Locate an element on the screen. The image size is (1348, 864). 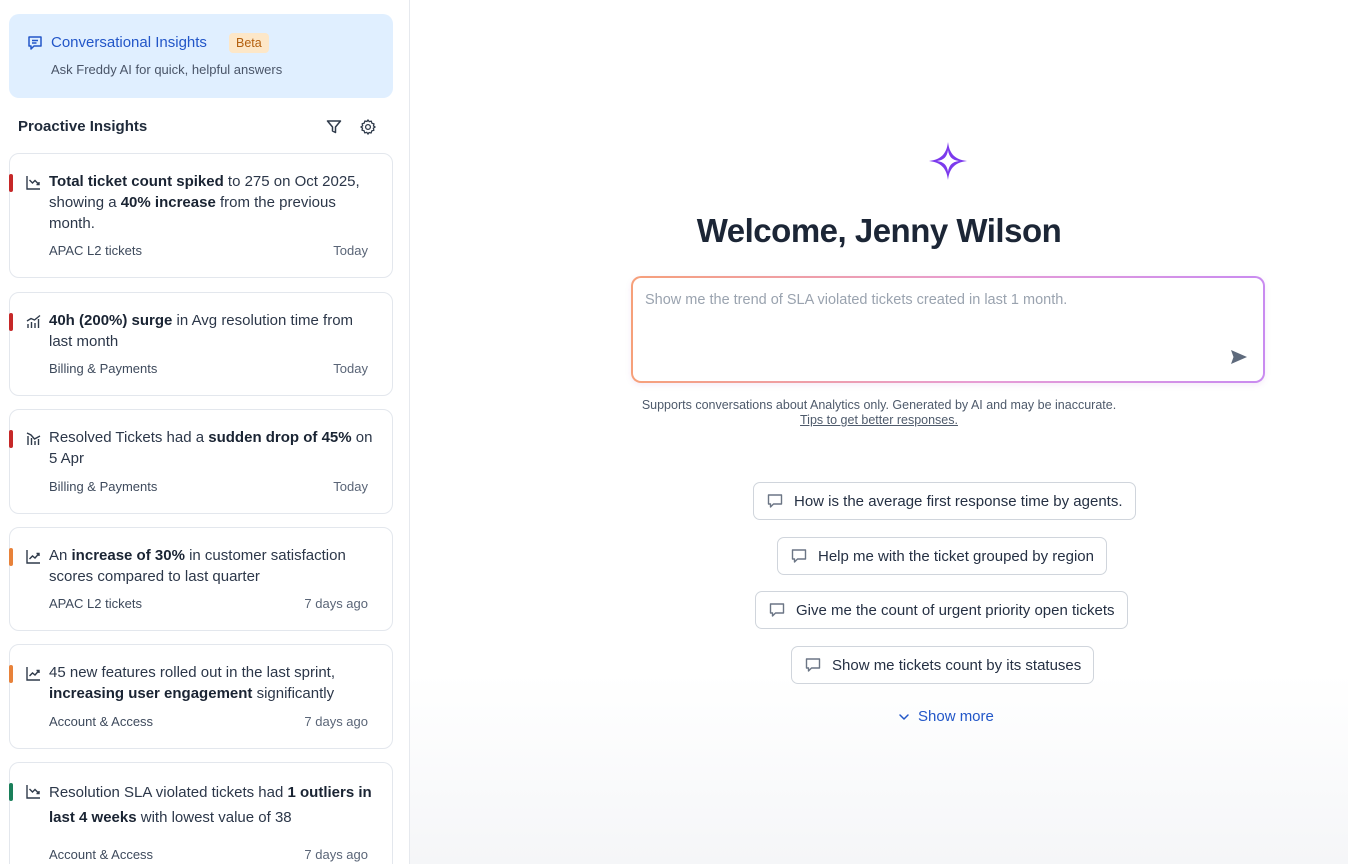
welcome-heading: Welcome, Jenny Wilson is located at coordinates (879, 230).